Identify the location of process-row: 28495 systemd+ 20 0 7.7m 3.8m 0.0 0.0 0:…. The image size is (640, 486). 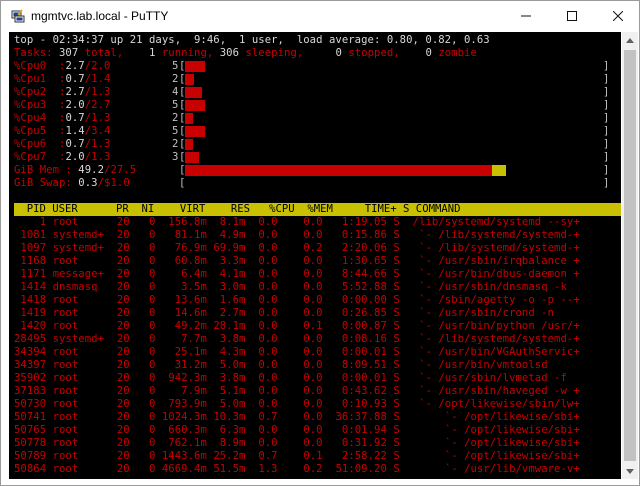
(297, 339).